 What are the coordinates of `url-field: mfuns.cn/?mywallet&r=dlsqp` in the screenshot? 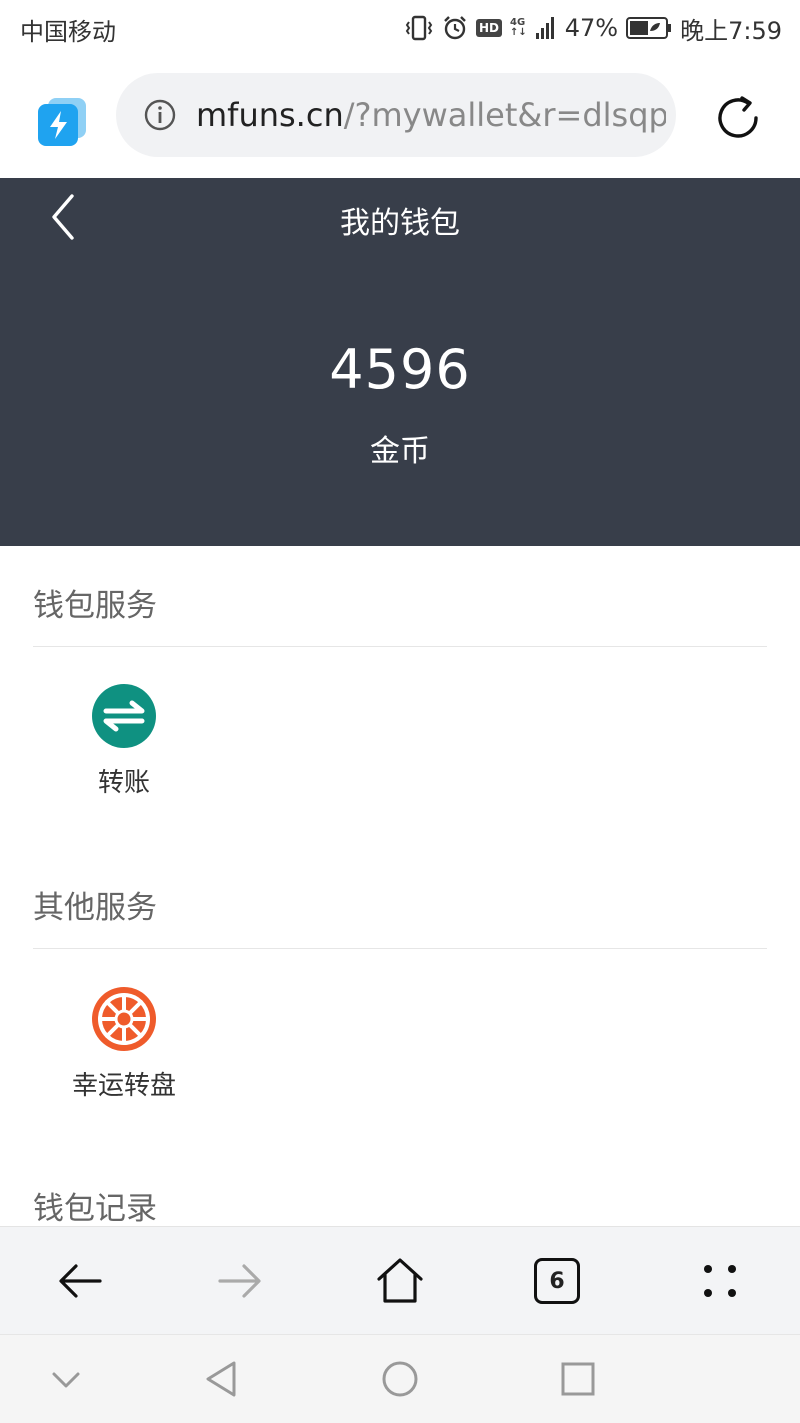 It's located at (396, 115).